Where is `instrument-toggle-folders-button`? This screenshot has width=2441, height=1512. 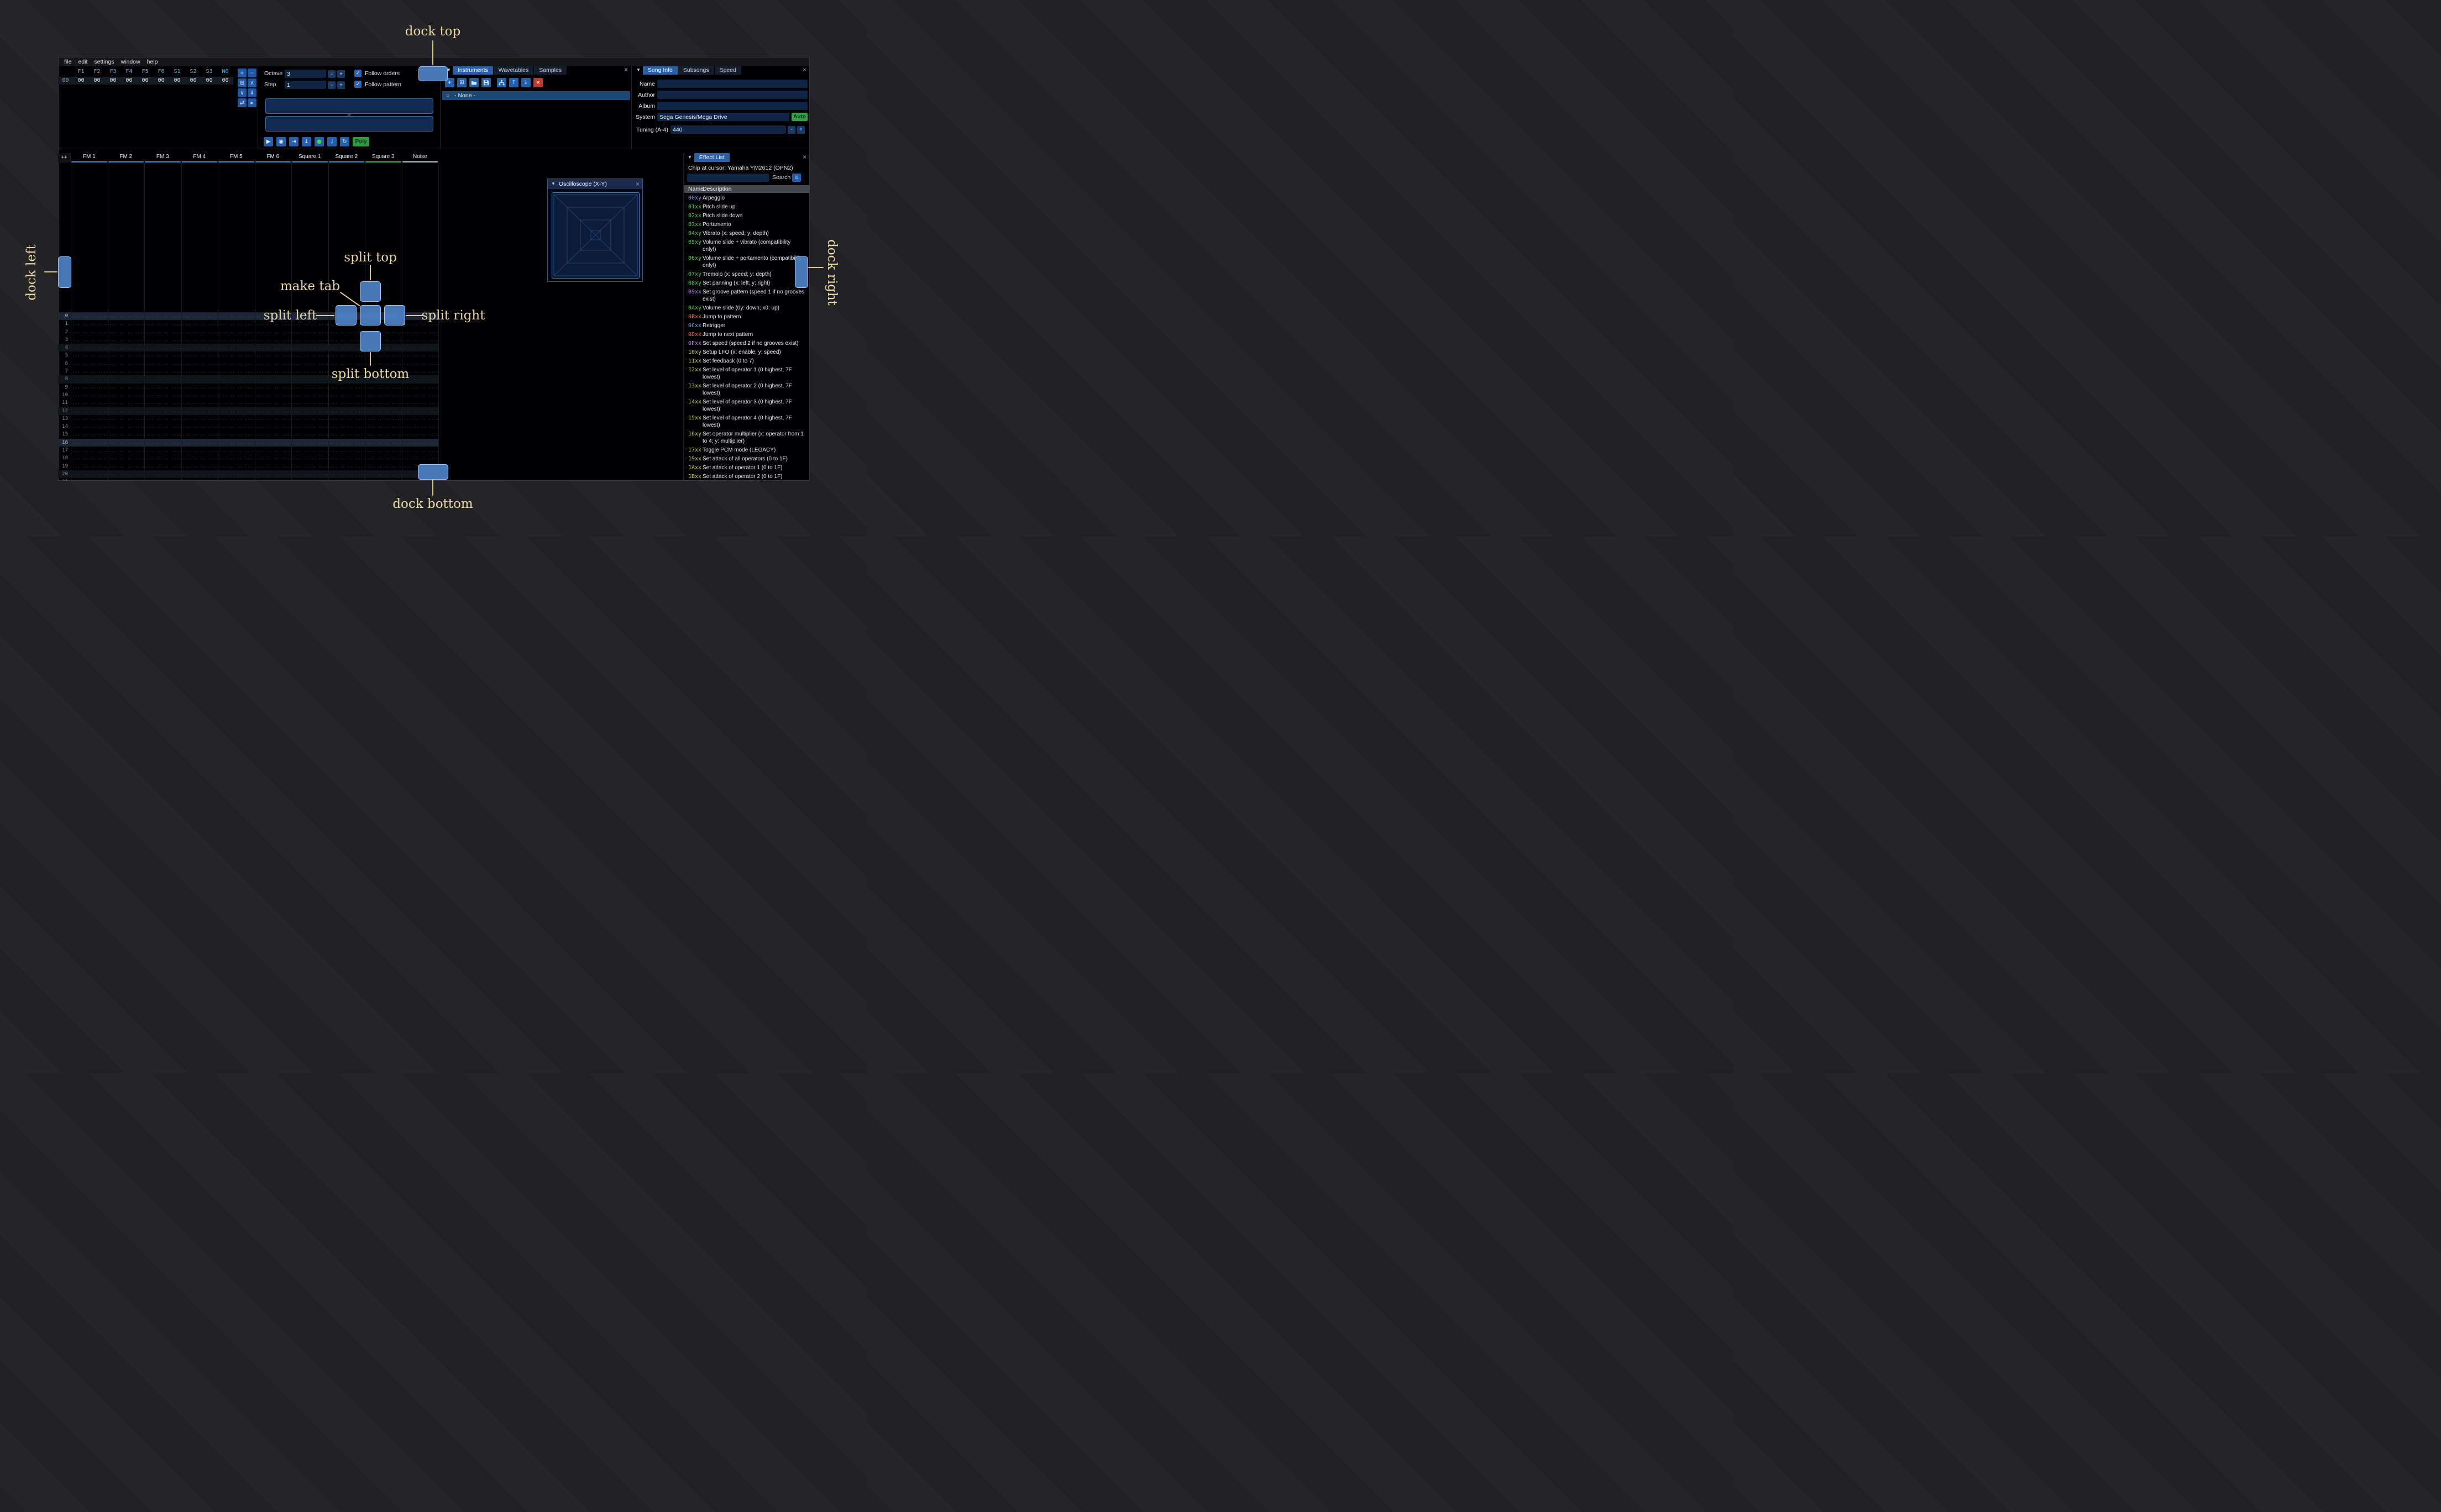
instrument-toggle-folders-button is located at coordinates (501, 82).